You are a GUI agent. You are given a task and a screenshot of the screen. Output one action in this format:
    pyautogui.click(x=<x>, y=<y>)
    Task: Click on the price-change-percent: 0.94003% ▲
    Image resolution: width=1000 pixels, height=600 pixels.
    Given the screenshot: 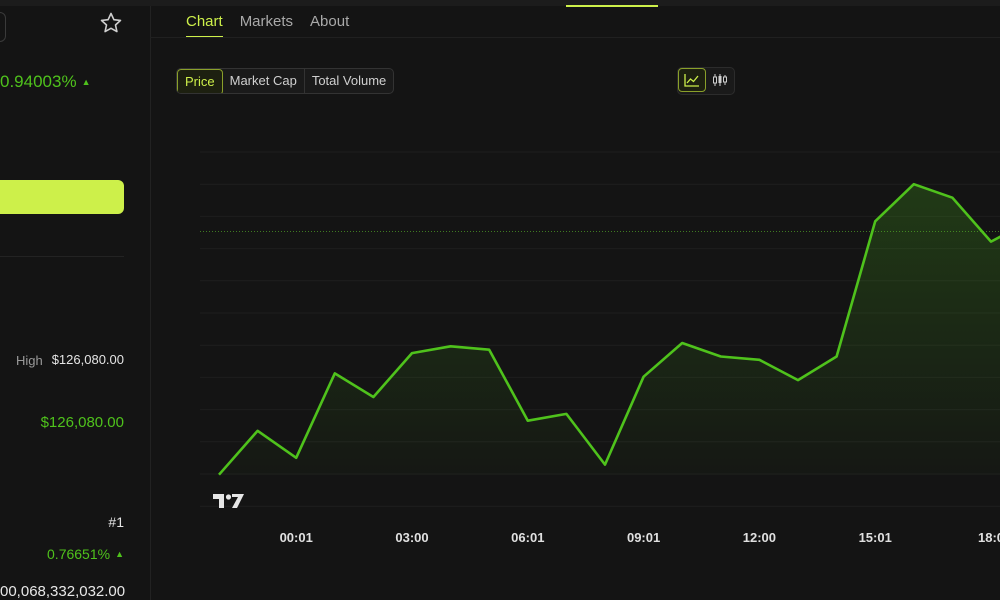 What is the action you would take?
    pyautogui.click(x=45, y=82)
    